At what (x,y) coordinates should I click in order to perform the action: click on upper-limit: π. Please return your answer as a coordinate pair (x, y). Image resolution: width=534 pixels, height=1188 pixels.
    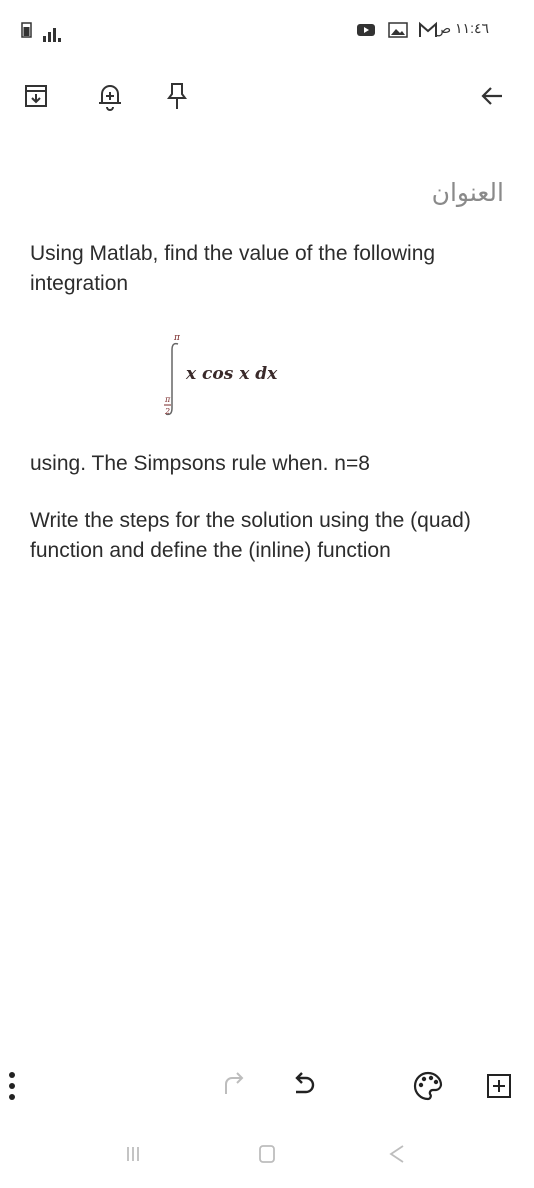
    Looking at the image, I should click on (177, 338).